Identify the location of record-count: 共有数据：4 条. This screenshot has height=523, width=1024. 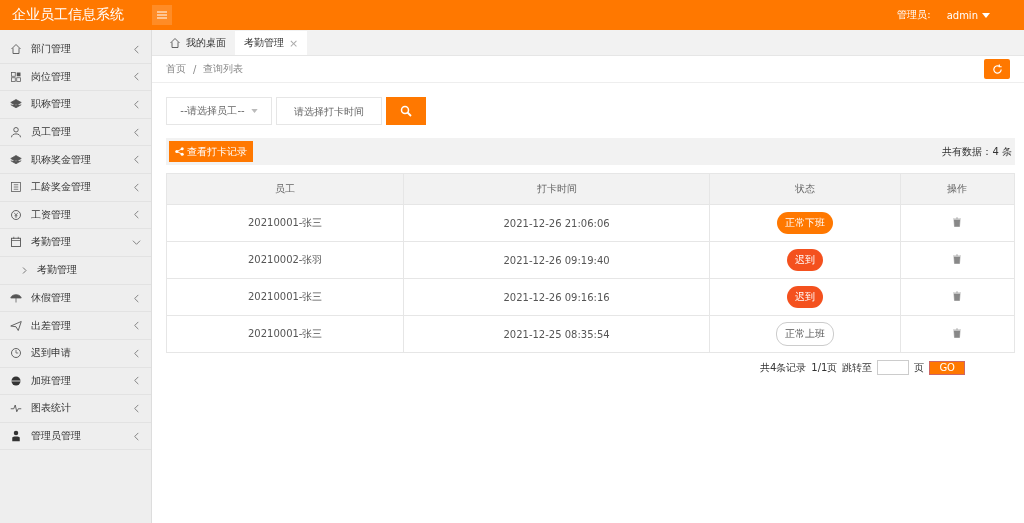
(977, 151).